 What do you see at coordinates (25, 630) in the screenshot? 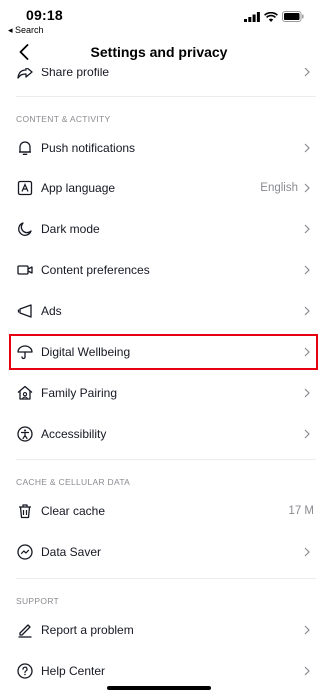
I see `pencil-icon` at bounding box center [25, 630].